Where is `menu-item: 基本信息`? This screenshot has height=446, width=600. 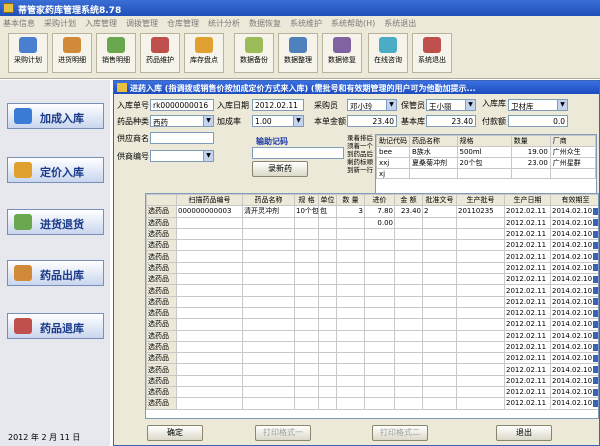
menu-item: 基本信息 is located at coordinates (19, 23).